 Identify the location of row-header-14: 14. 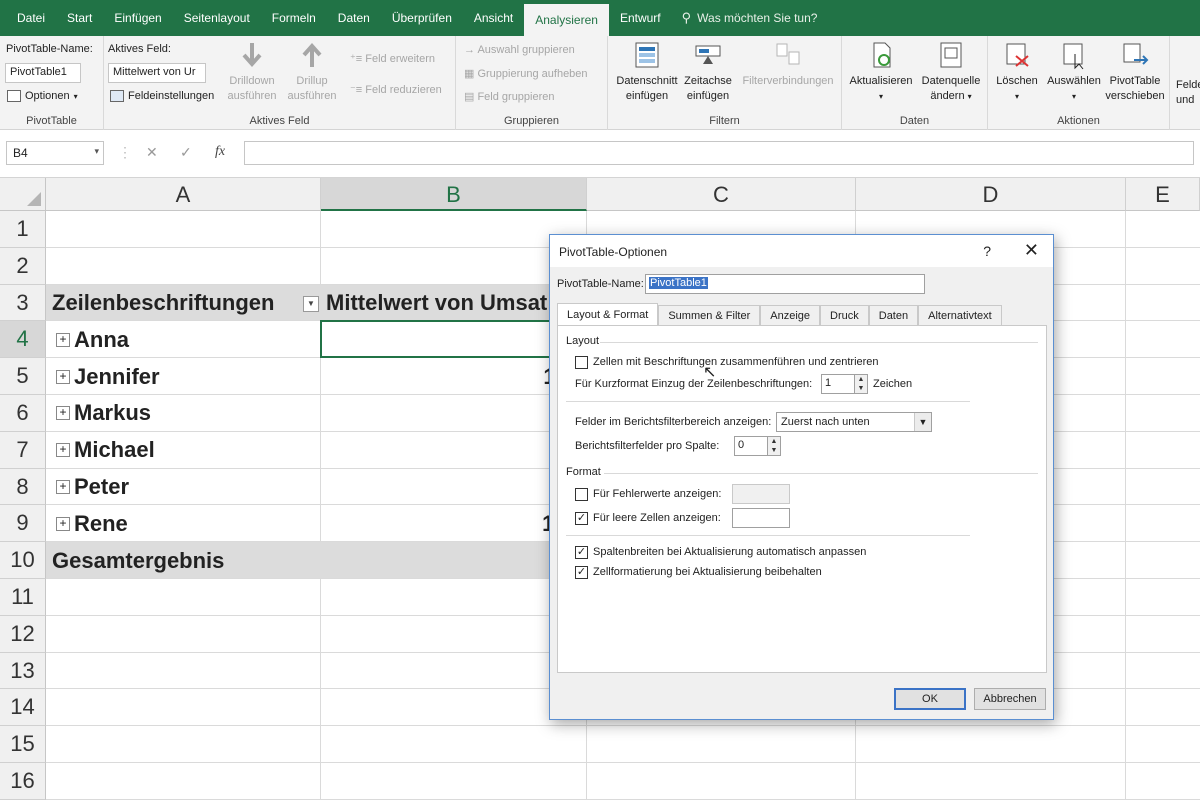
(23, 708).